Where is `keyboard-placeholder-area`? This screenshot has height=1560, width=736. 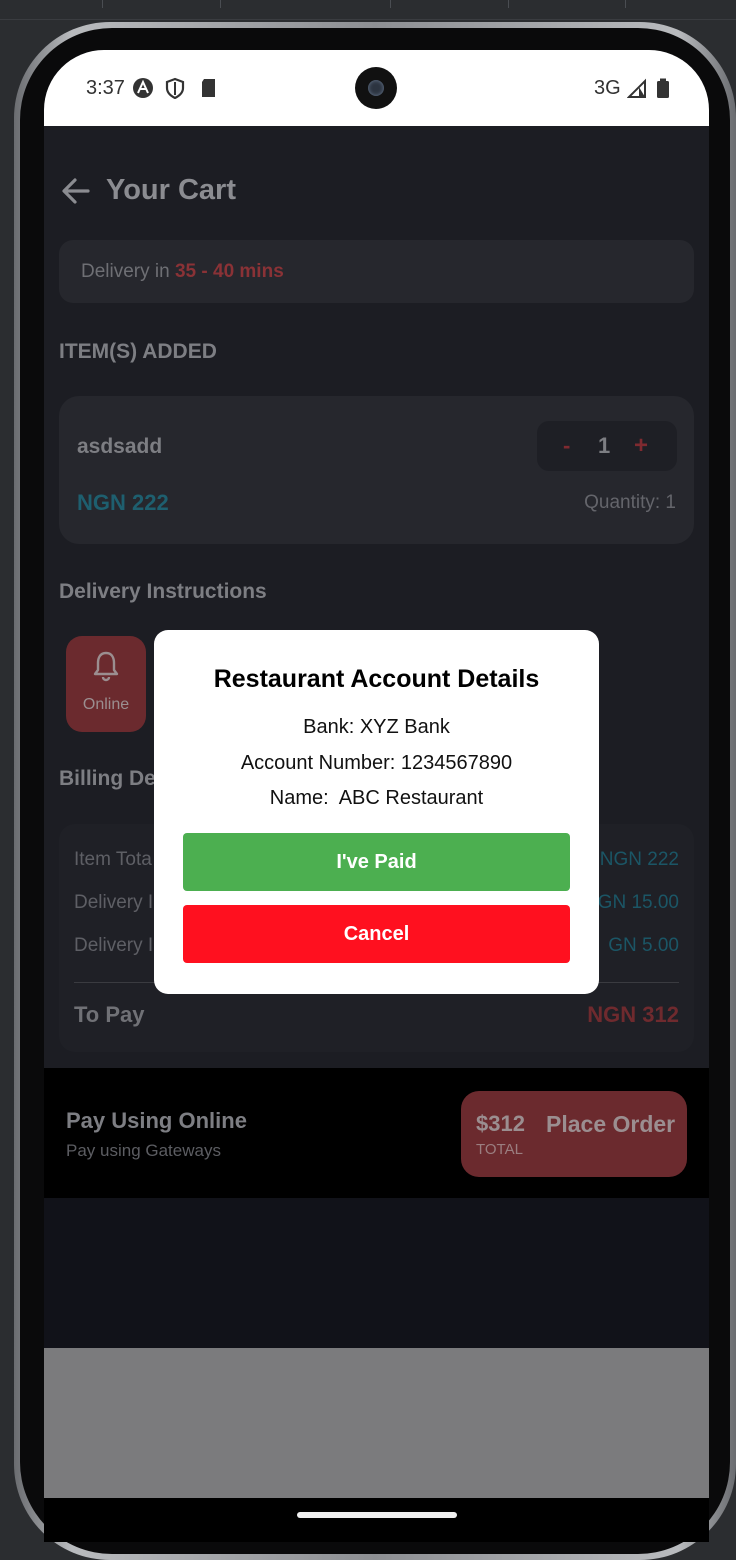
keyboard-placeholder-area is located at coordinates (376, 1423).